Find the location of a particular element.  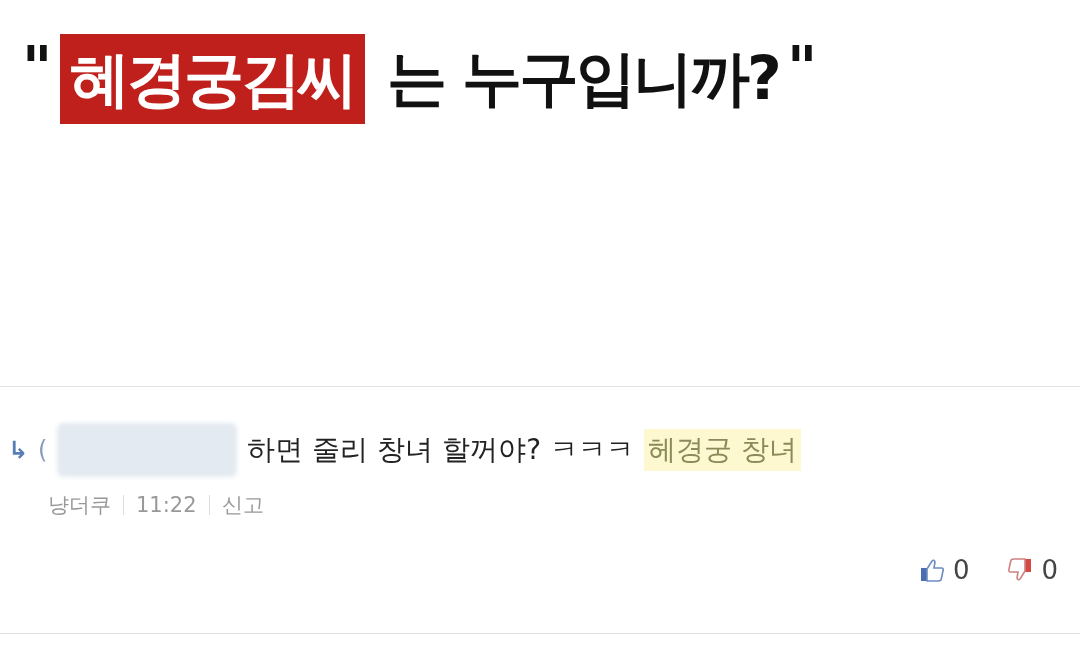

highlighted-headline-text: 혜경궁김씨 is located at coordinates (213, 79).